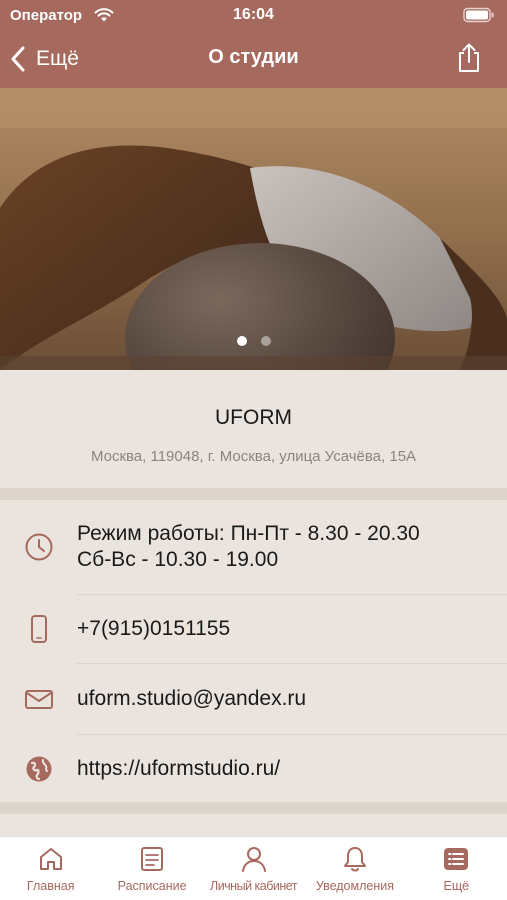  I want to click on tab-profile-label: Личный кабинет, so click(253, 886).